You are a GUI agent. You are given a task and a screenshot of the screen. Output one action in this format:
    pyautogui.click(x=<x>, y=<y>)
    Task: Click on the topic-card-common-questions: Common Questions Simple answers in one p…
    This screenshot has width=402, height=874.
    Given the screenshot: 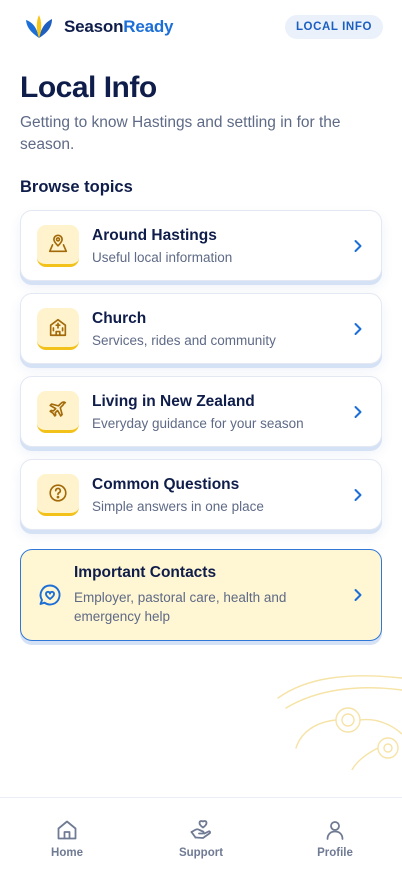 What is the action you would take?
    pyautogui.click(x=201, y=494)
    